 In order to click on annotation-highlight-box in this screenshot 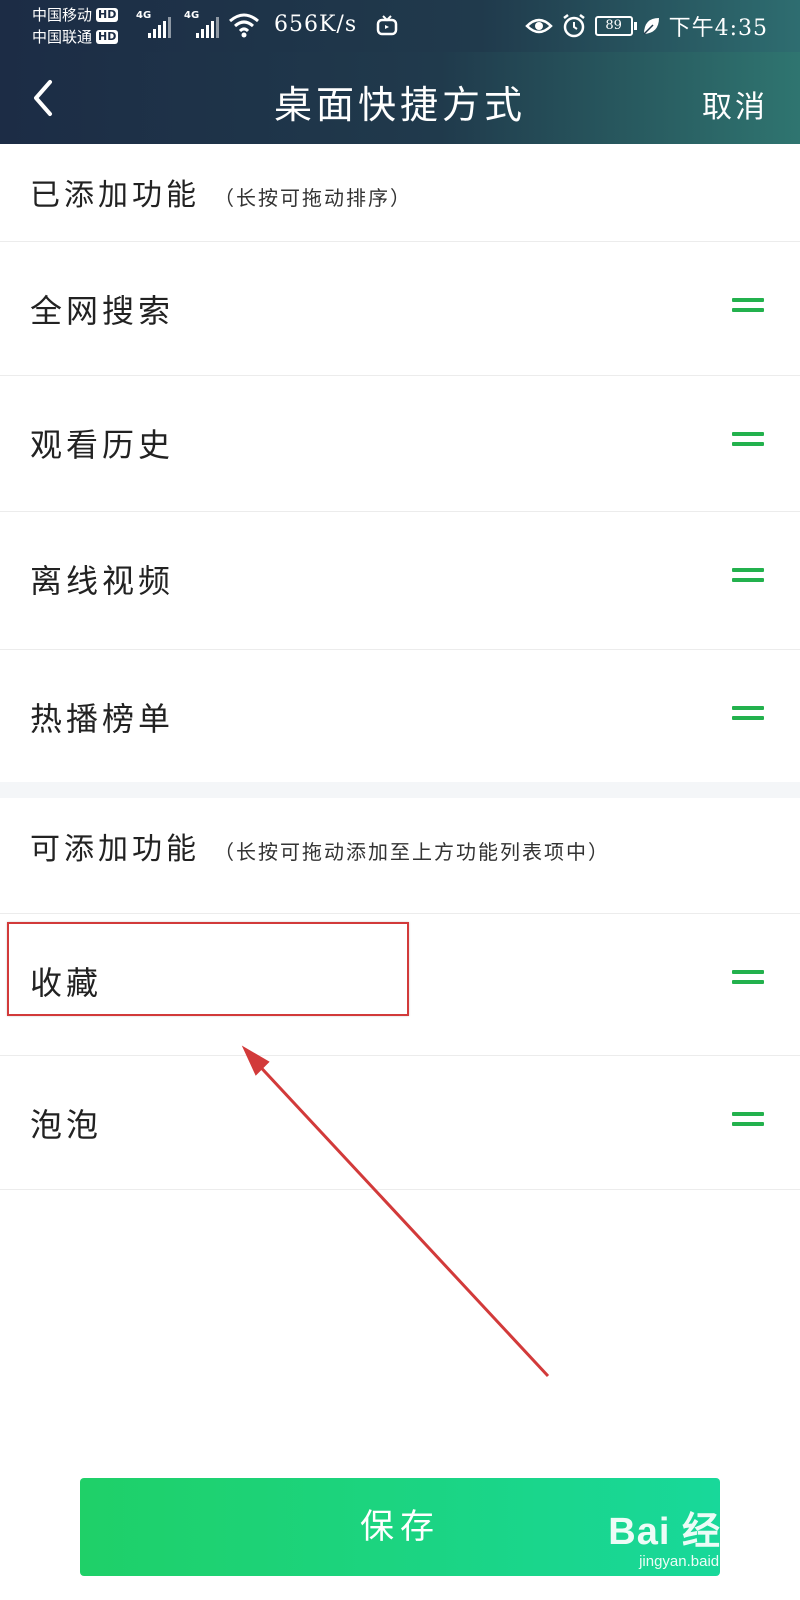, I will do `click(208, 969)`.